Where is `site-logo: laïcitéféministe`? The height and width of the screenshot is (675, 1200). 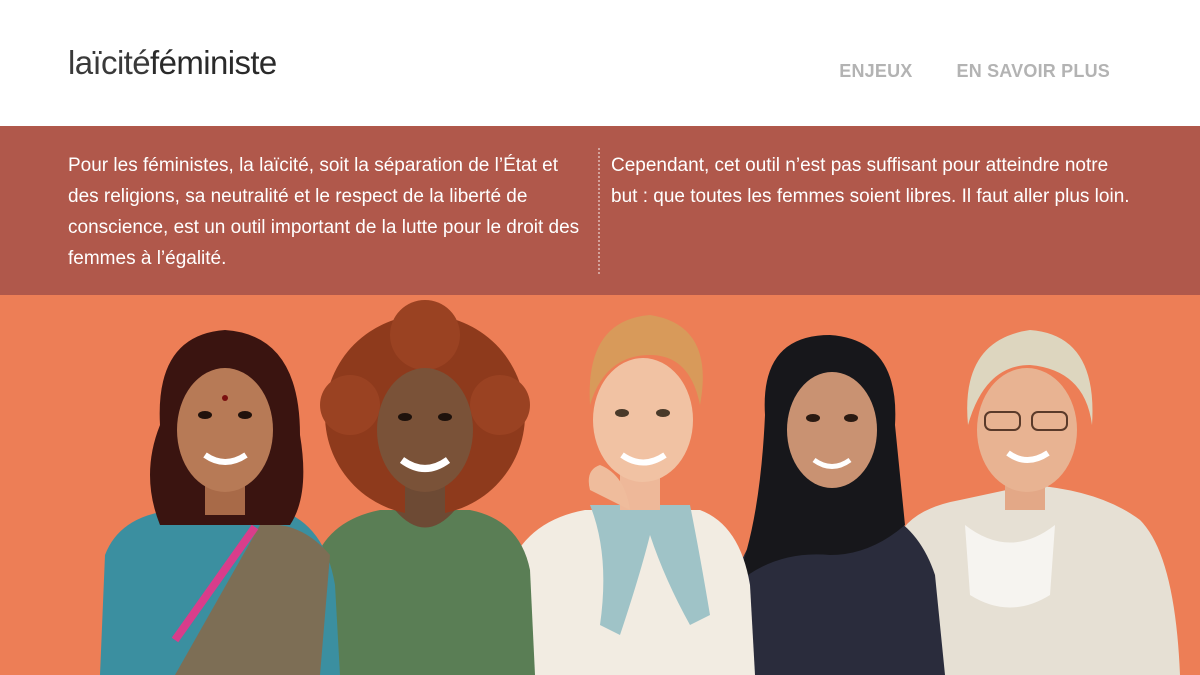 site-logo: laïcitéféministe is located at coordinates (172, 63).